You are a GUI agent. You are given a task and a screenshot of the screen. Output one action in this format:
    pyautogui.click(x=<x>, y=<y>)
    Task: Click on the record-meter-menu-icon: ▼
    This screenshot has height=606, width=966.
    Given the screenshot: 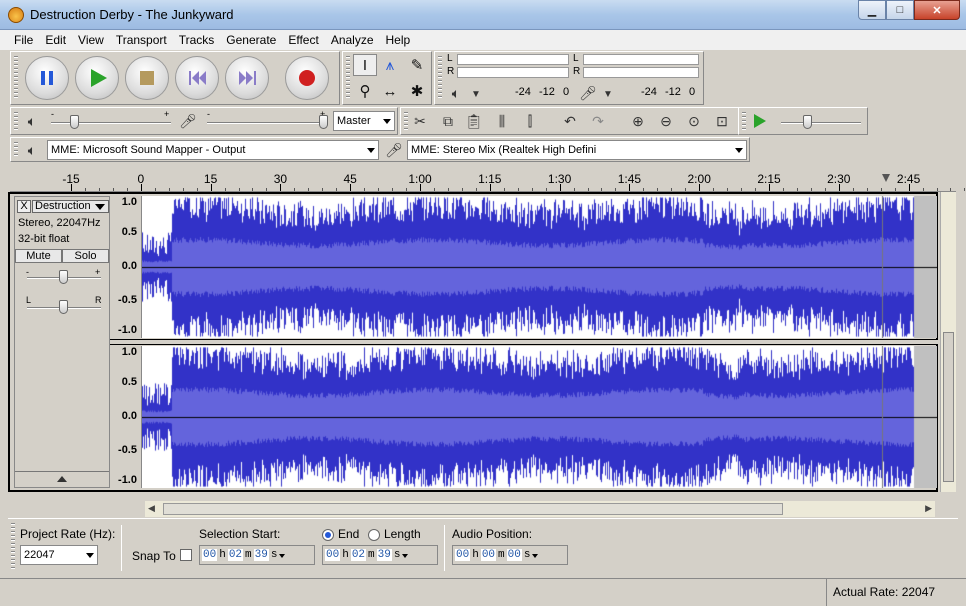 What is the action you would take?
    pyautogui.click(x=608, y=94)
    